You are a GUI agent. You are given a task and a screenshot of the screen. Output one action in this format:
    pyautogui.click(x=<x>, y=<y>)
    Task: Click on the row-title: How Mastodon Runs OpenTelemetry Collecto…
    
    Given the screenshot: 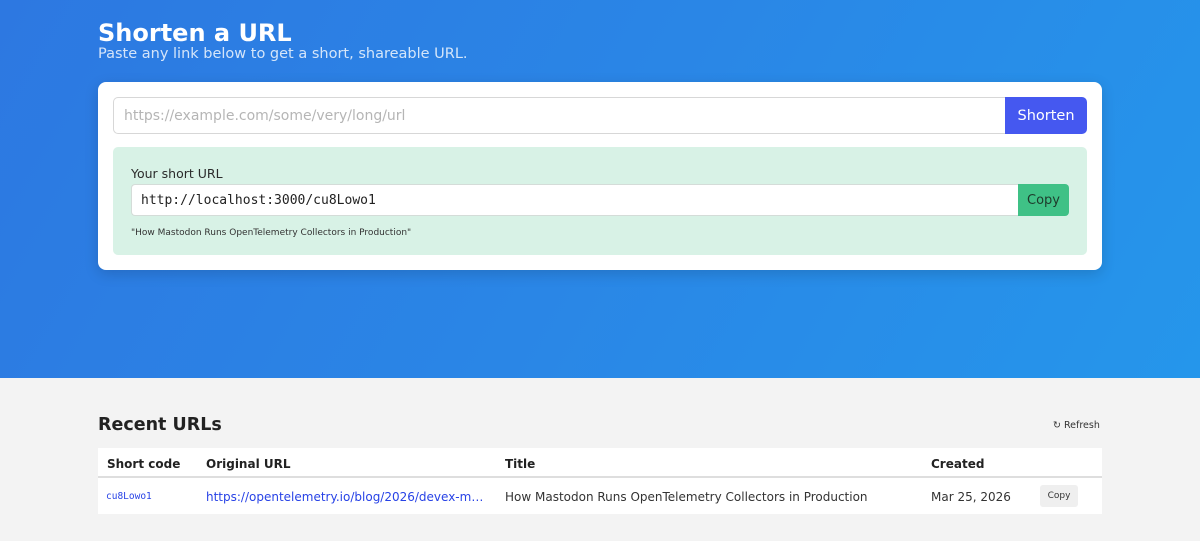 What is the action you would take?
    pyautogui.click(x=686, y=497)
    